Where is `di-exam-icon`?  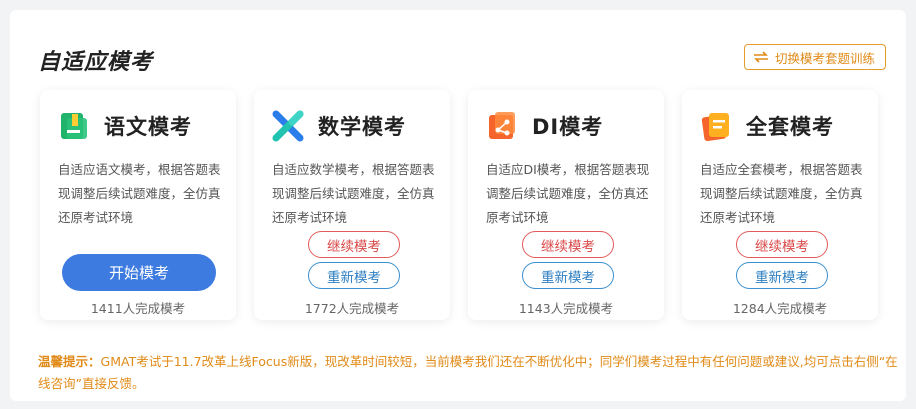
di-exam-icon is located at coordinates (502, 126).